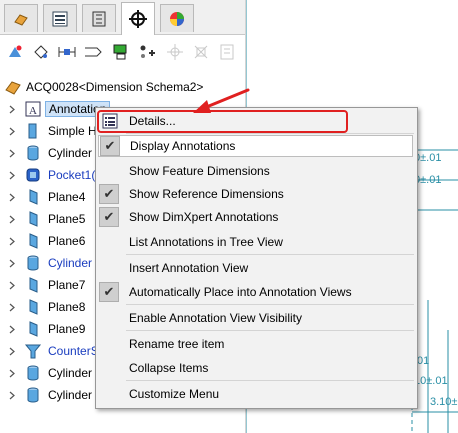 This screenshot has width=458, height=433. I want to click on delete-scheme-button, so click(227, 52).